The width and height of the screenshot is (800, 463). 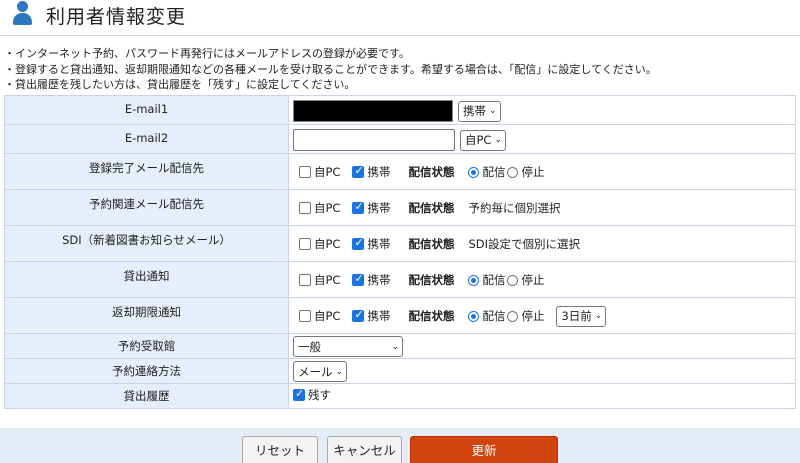 I want to click on cancel-button: キャンセル, so click(x=364, y=449).